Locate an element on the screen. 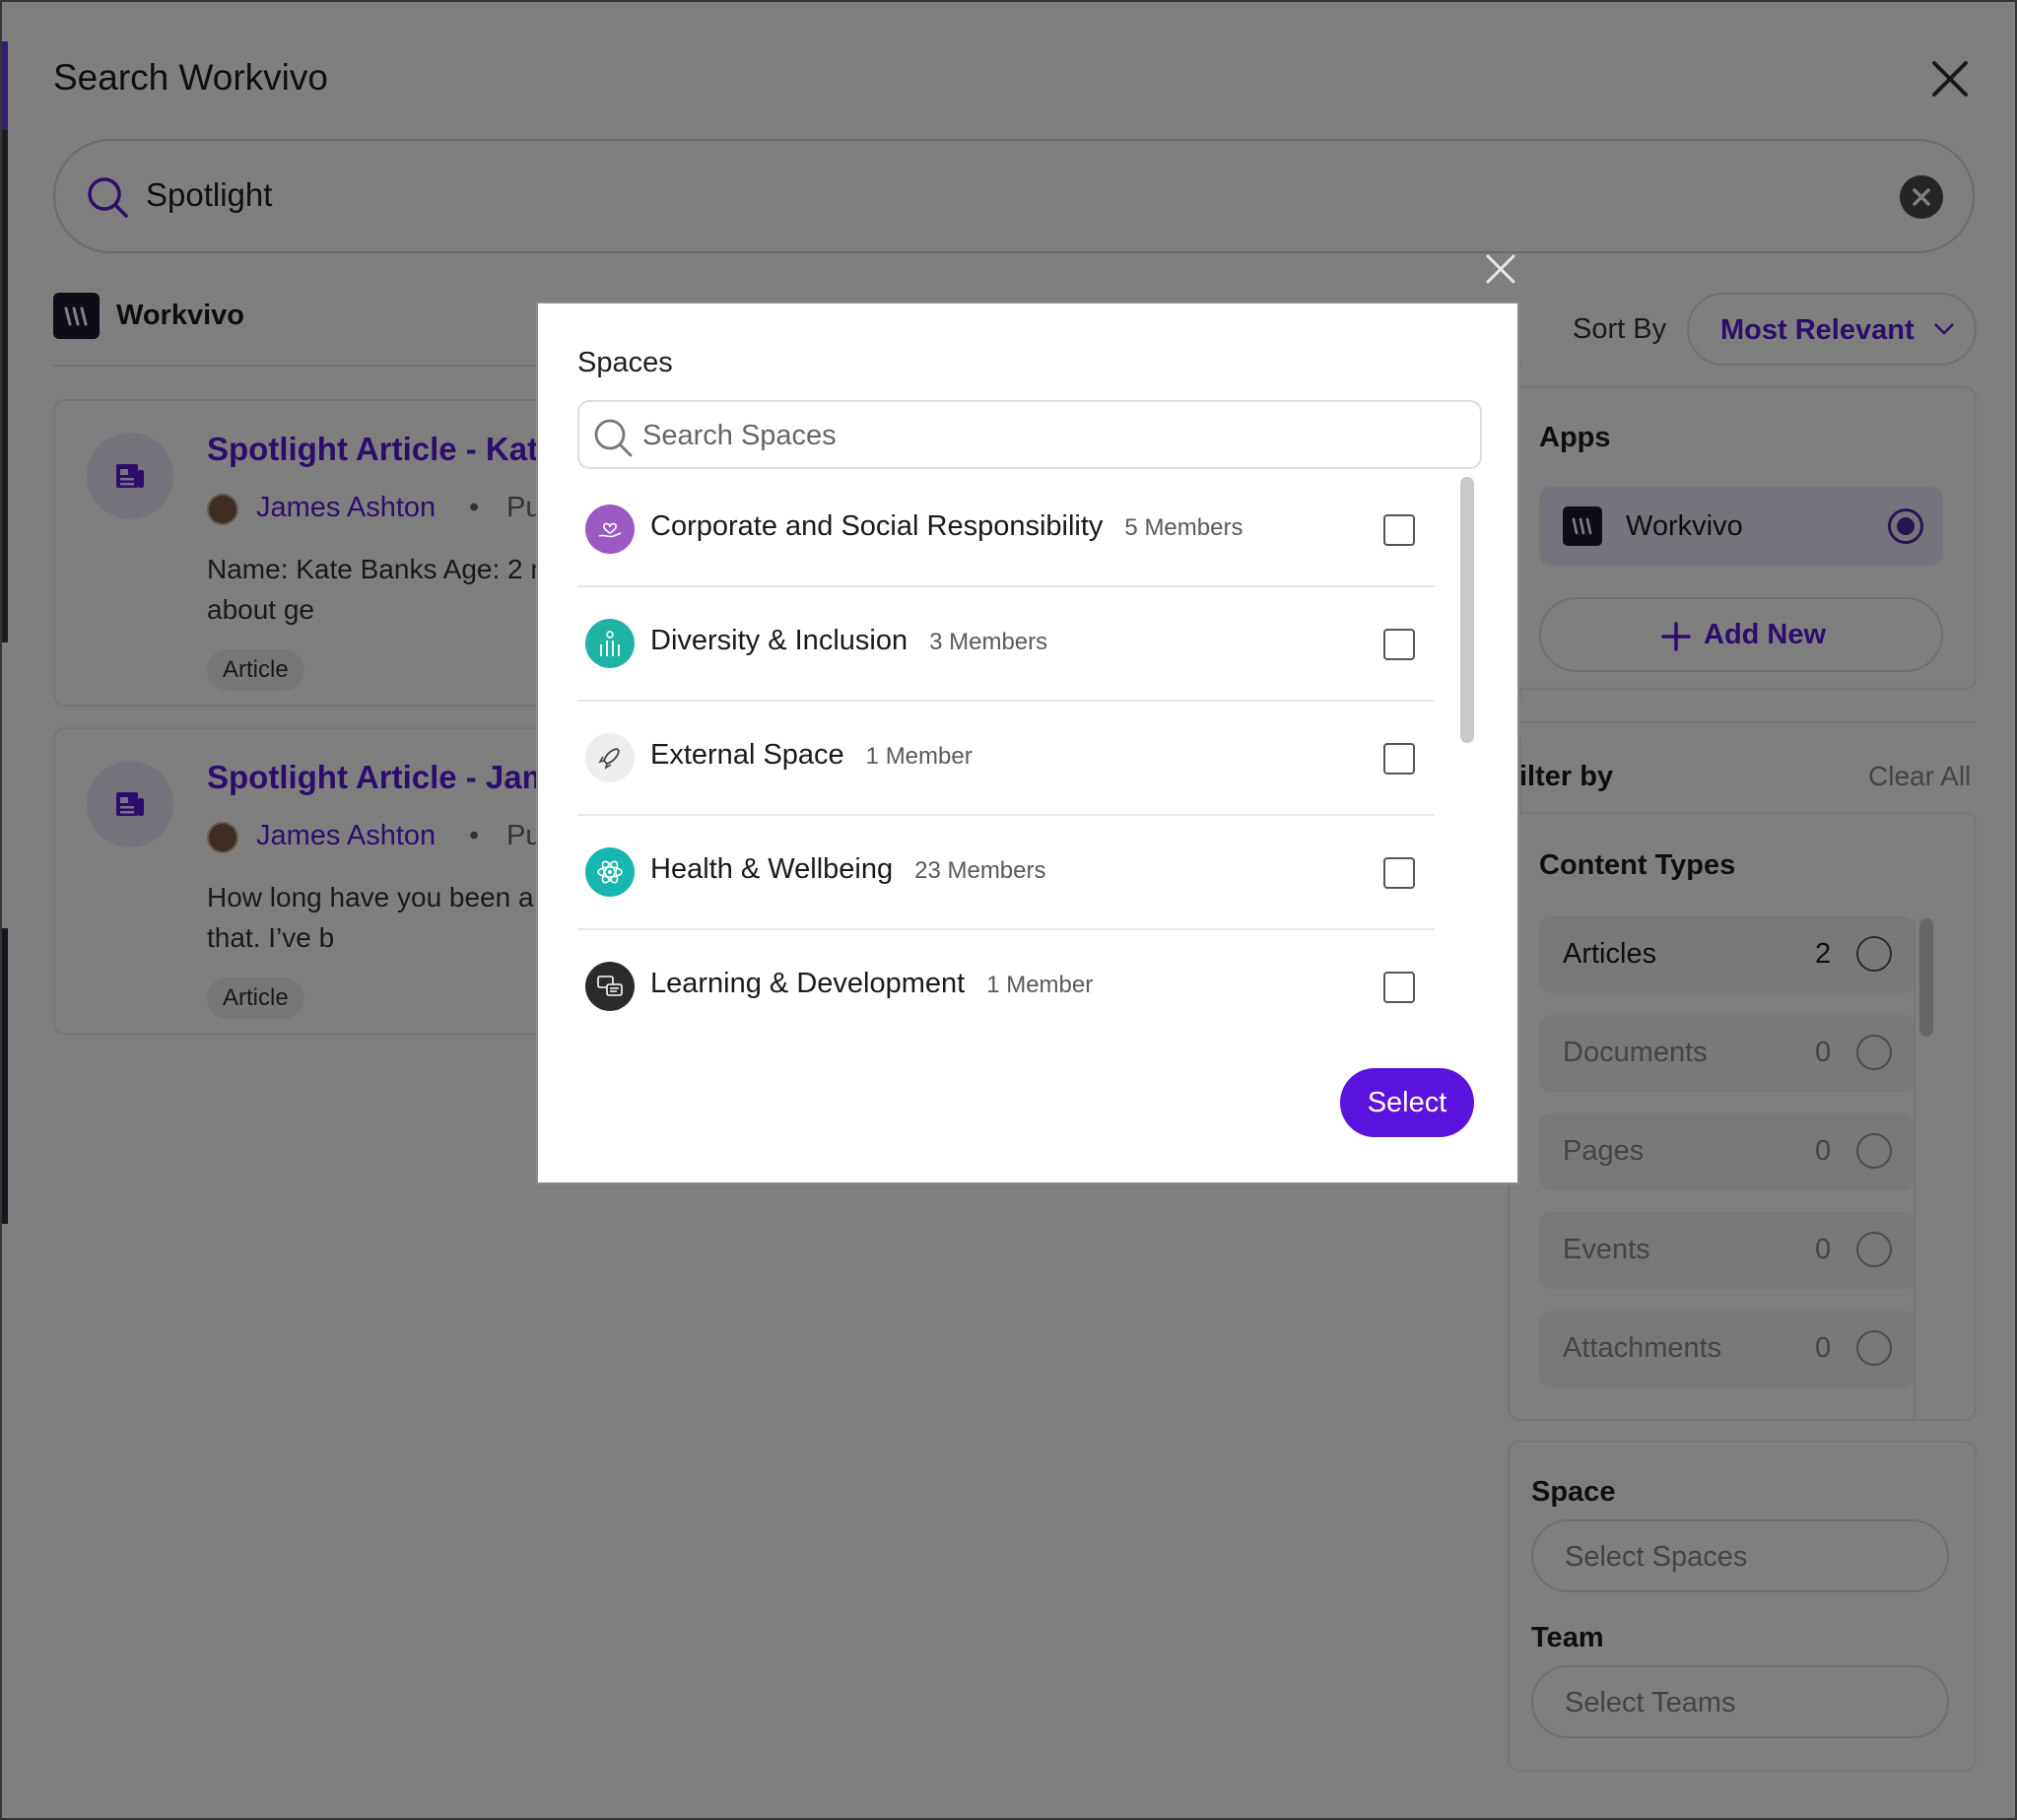 The image size is (2017, 1820). select-button: Select is located at coordinates (1407, 1102).